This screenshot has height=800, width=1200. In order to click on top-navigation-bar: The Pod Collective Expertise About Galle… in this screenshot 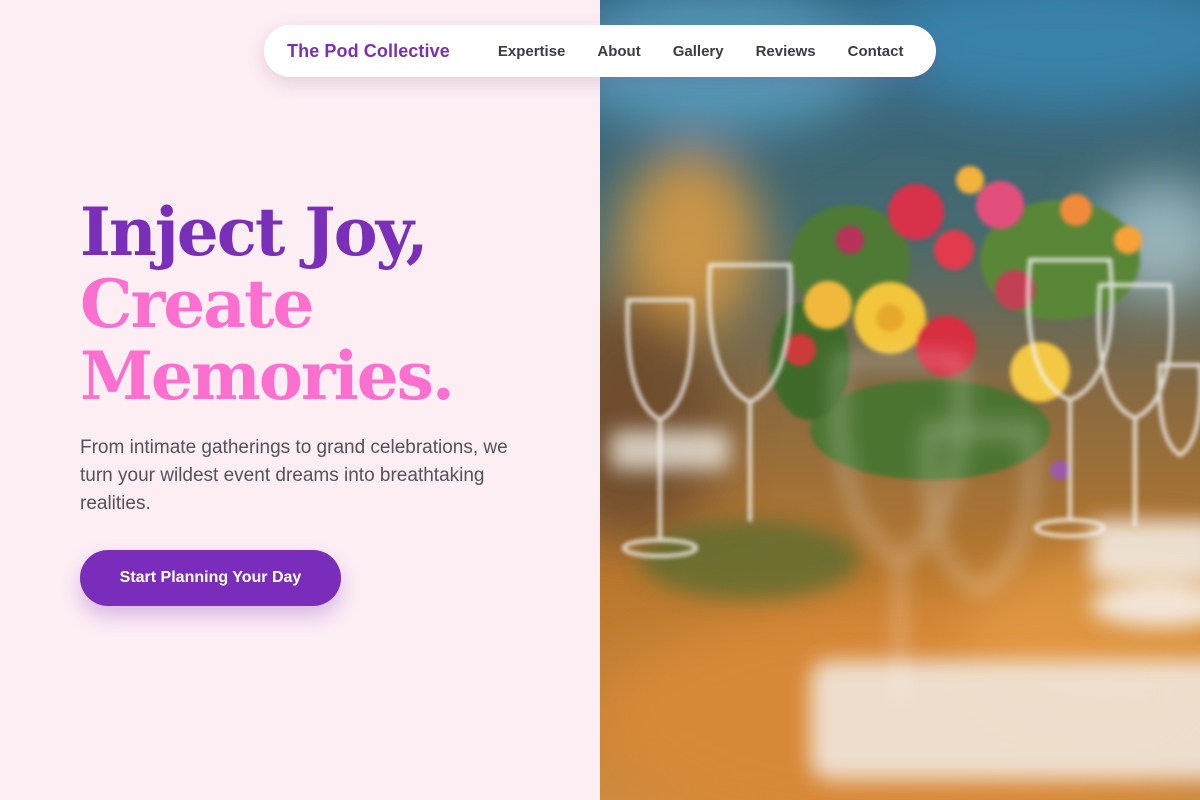, I will do `click(600, 51)`.